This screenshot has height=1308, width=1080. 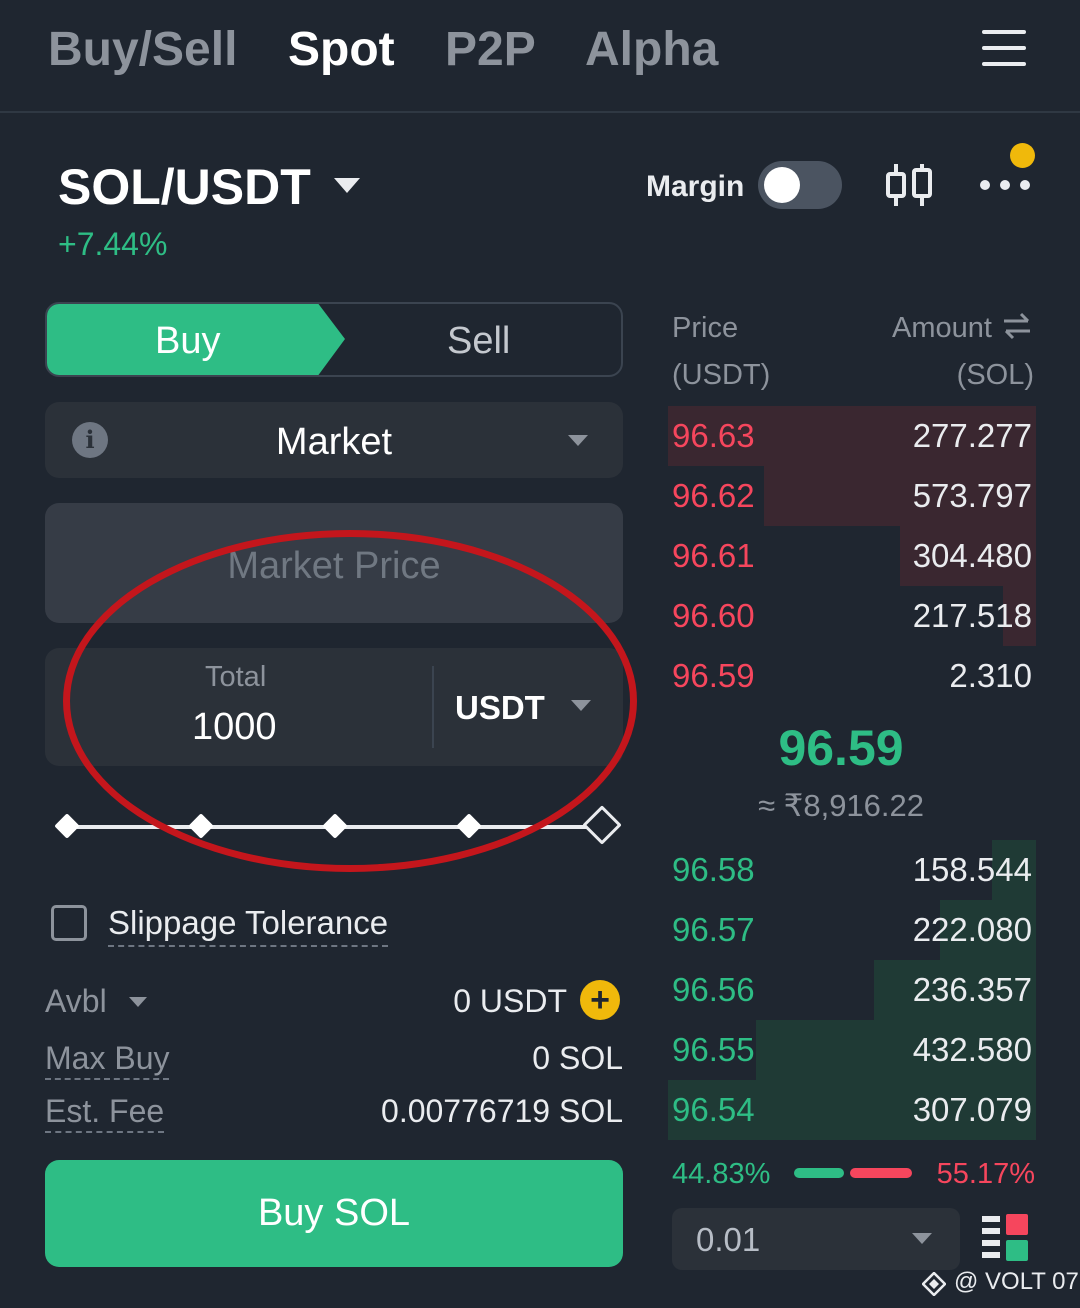 What do you see at coordinates (985, 1174) in the screenshot?
I see `sell-ratio: 55.17%` at bounding box center [985, 1174].